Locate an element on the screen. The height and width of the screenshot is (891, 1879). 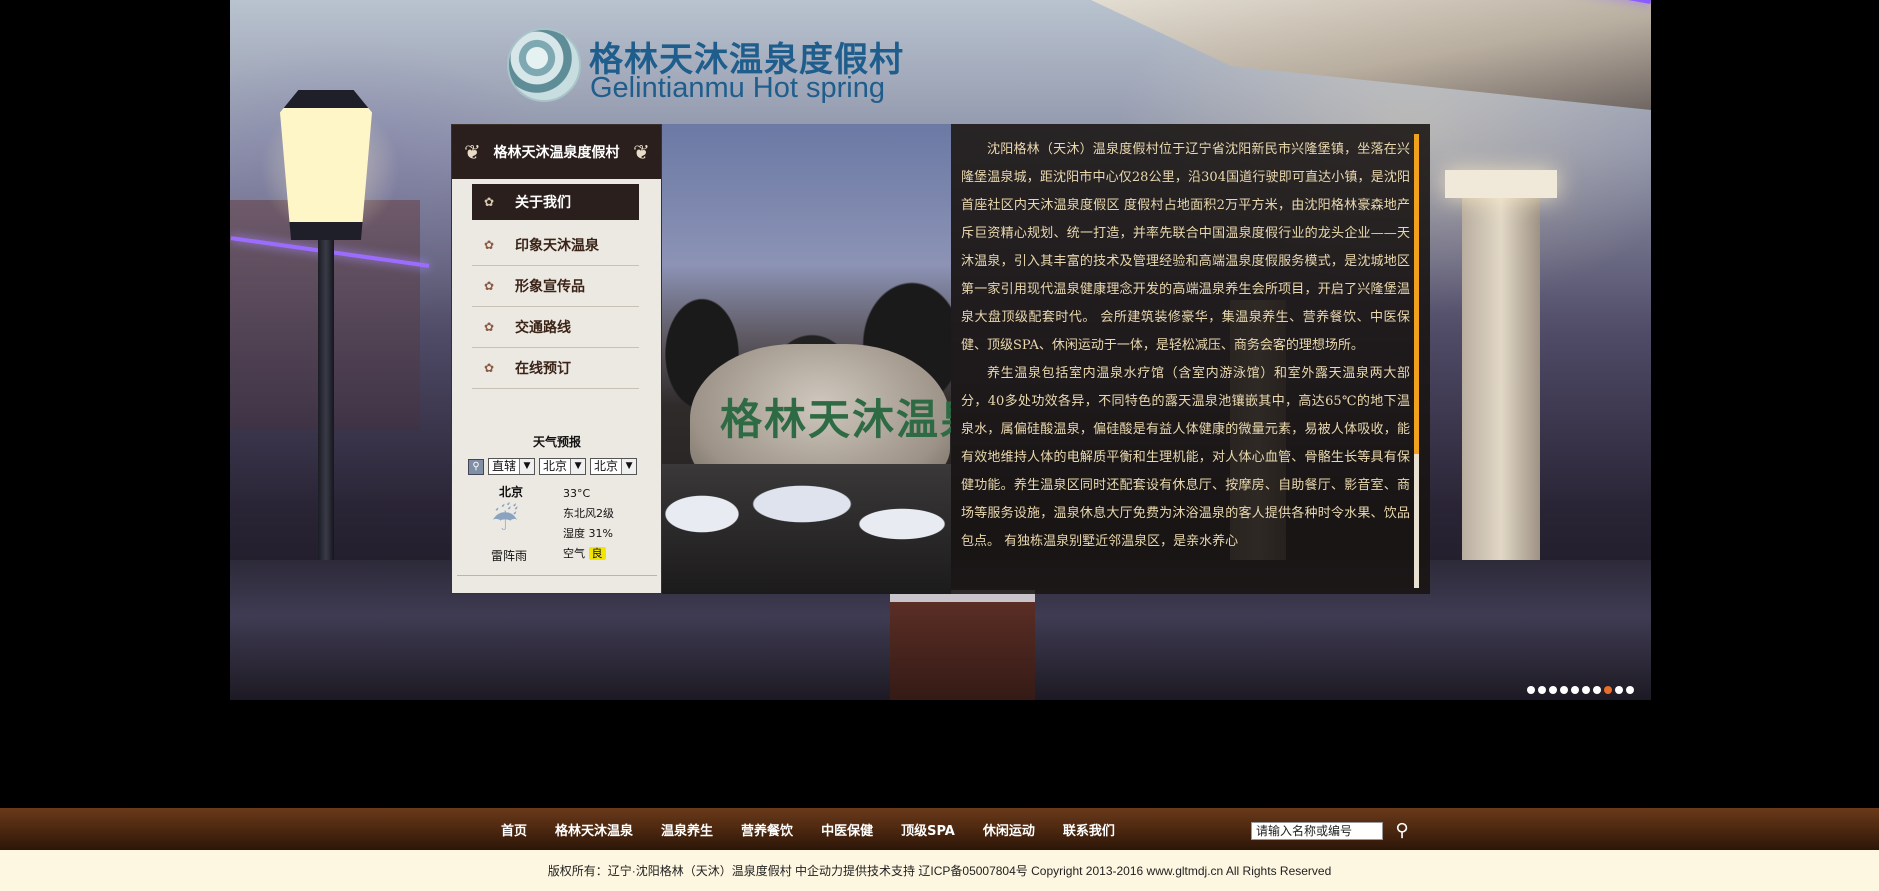
weather-wind: 东北风2级 is located at coordinates (588, 513).